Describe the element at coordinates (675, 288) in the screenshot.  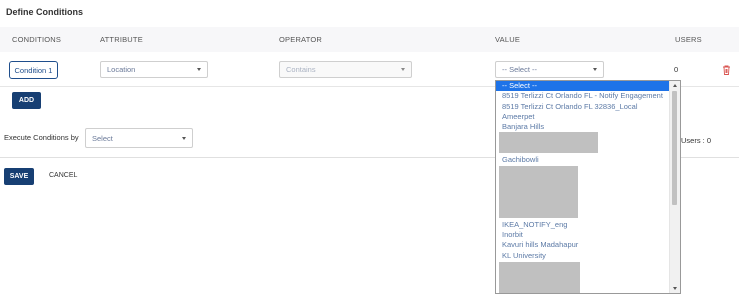
I see `scroll-down-icon` at that location.